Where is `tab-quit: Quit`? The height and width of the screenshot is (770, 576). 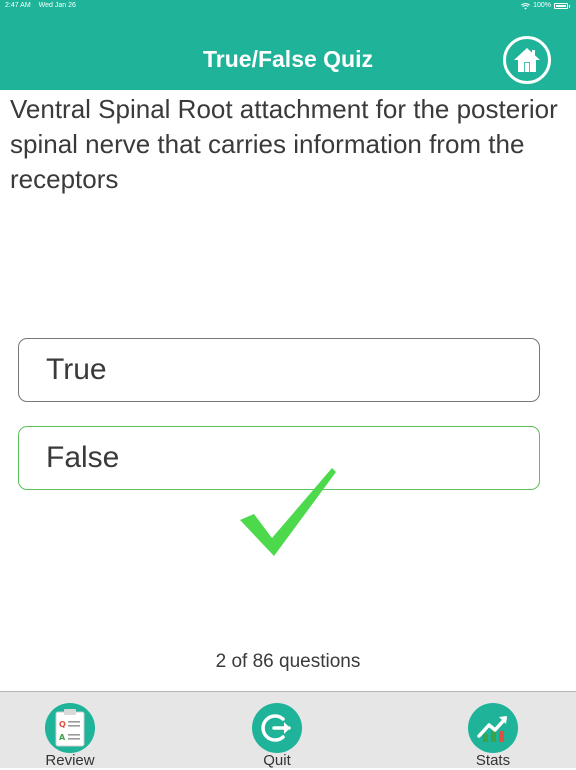 tab-quit: Quit is located at coordinates (277, 730).